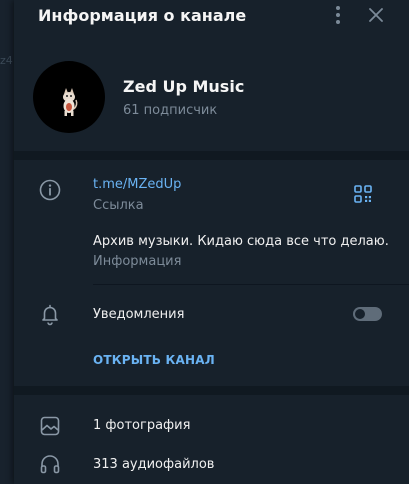 The image size is (409, 484). I want to click on media-audio-row: 313 аудиофайлов, so click(211, 464).